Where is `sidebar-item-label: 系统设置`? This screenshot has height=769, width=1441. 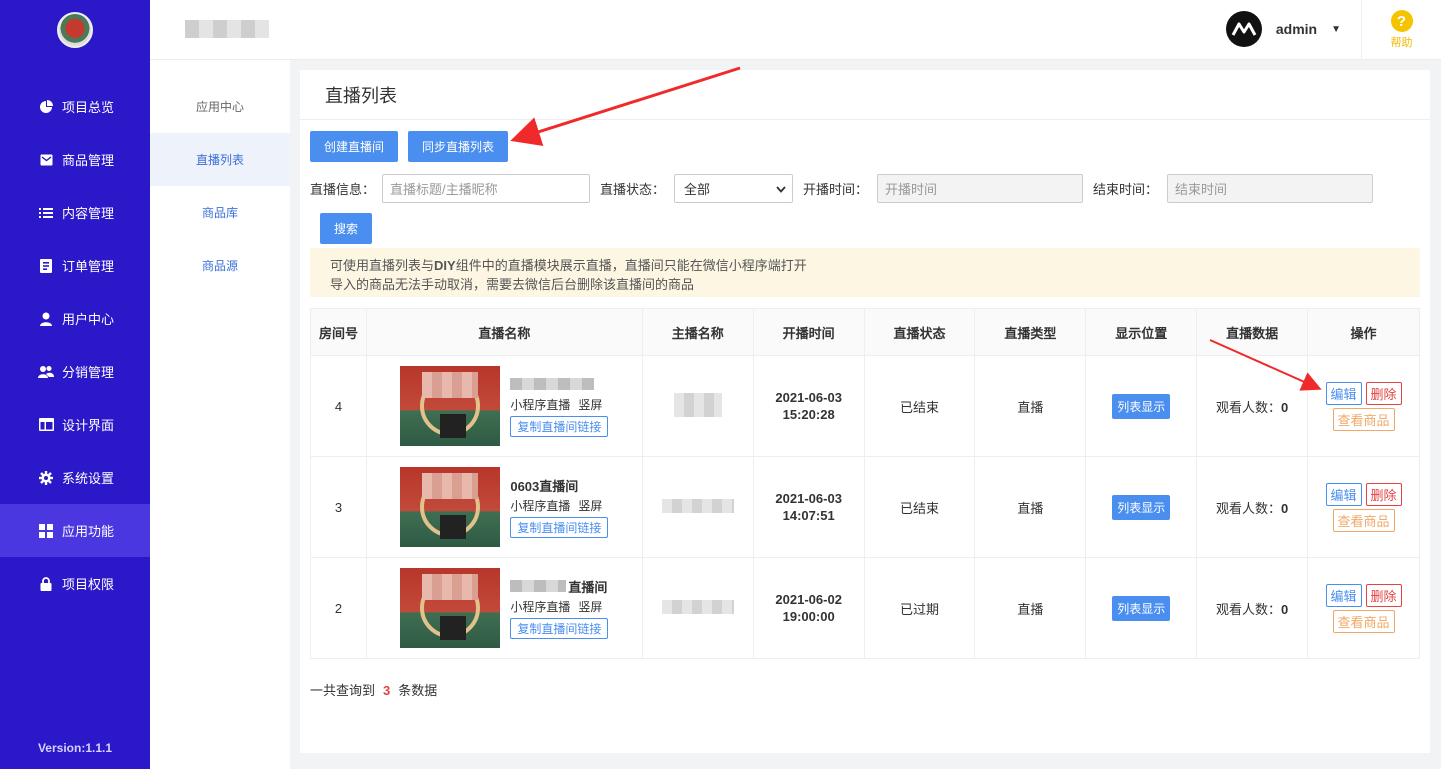 sidebar-item-label: 系统设置 is located at coordinates (88, 478).